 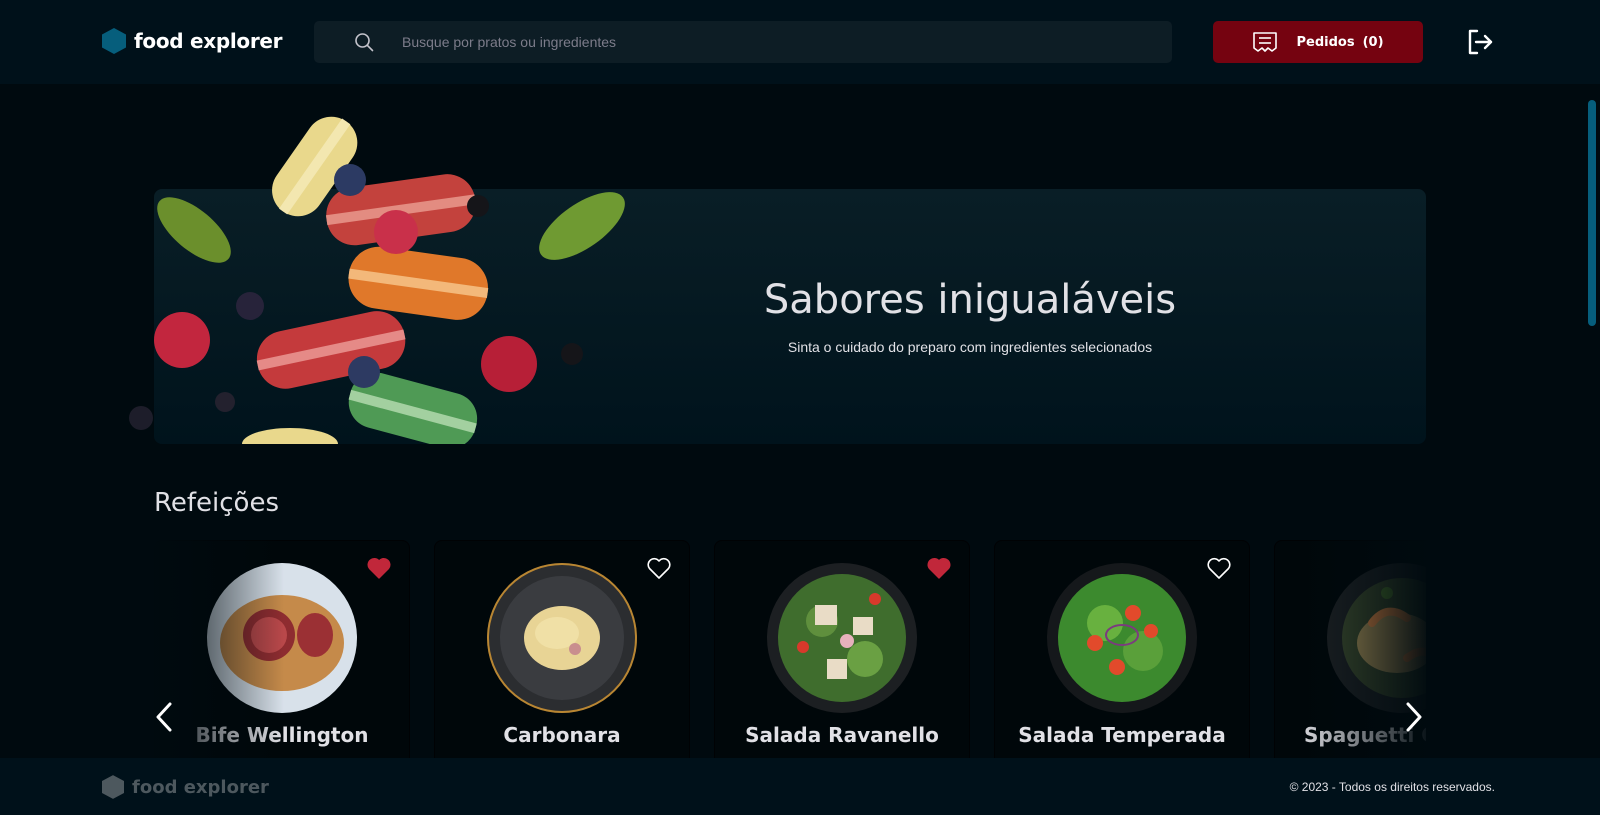 What do you see at coordinates (1480, 42) in the screenshot?
I see `logout-icon` at bounding box center [1480, 42].